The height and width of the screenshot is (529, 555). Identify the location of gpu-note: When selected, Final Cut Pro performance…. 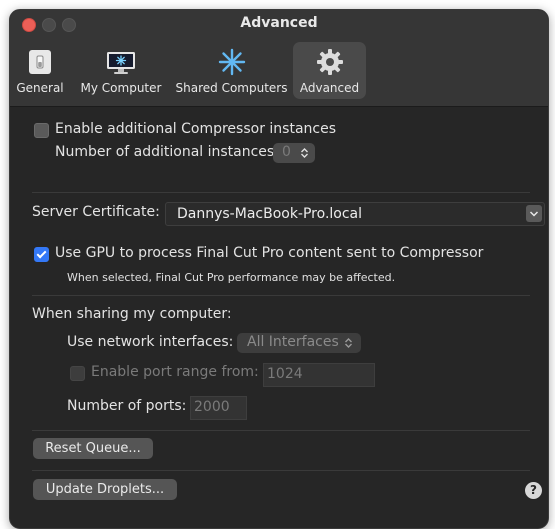
(231, 277).